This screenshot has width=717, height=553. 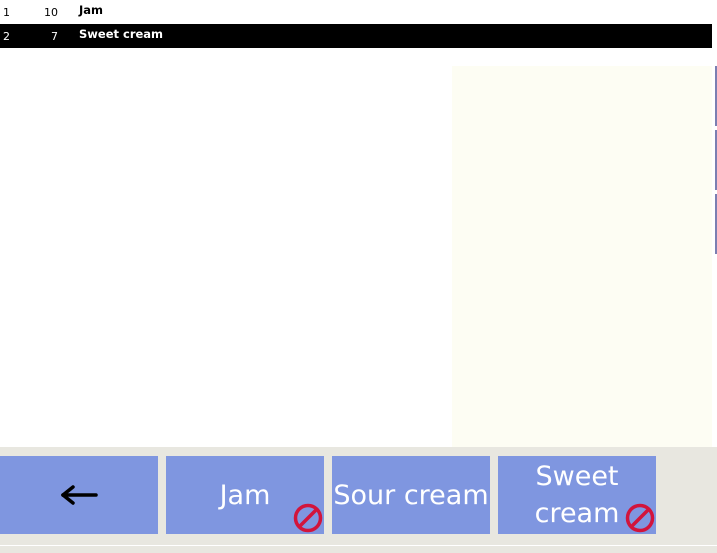 I want to click on divider, so click(x=358, y=545).